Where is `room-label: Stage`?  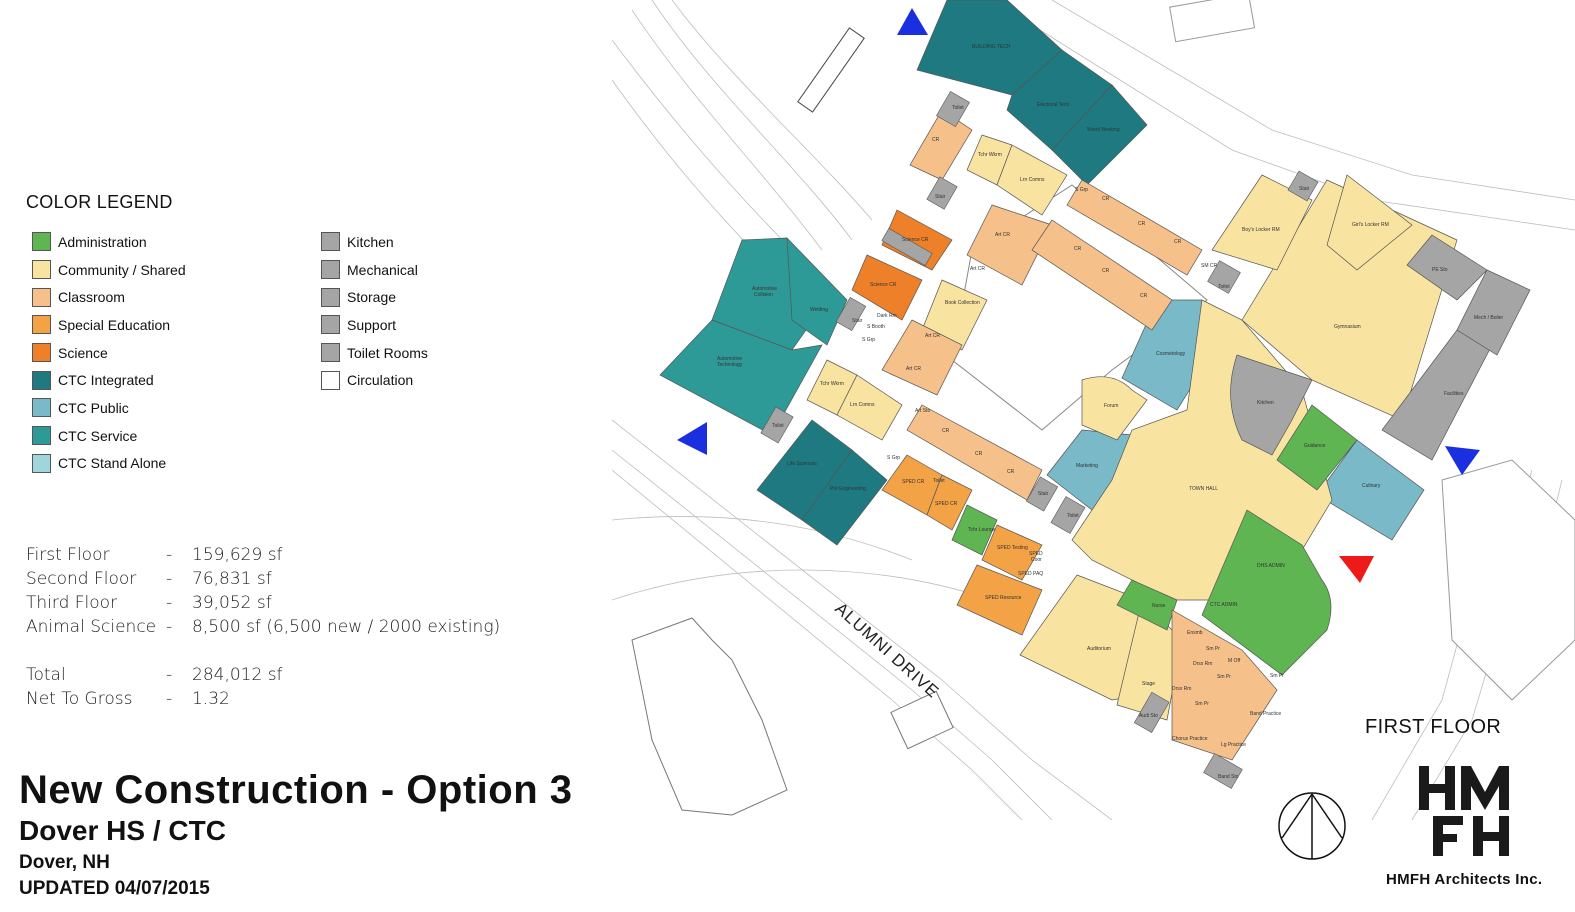 room-label: Stage is located at coordinates (1148, 684).